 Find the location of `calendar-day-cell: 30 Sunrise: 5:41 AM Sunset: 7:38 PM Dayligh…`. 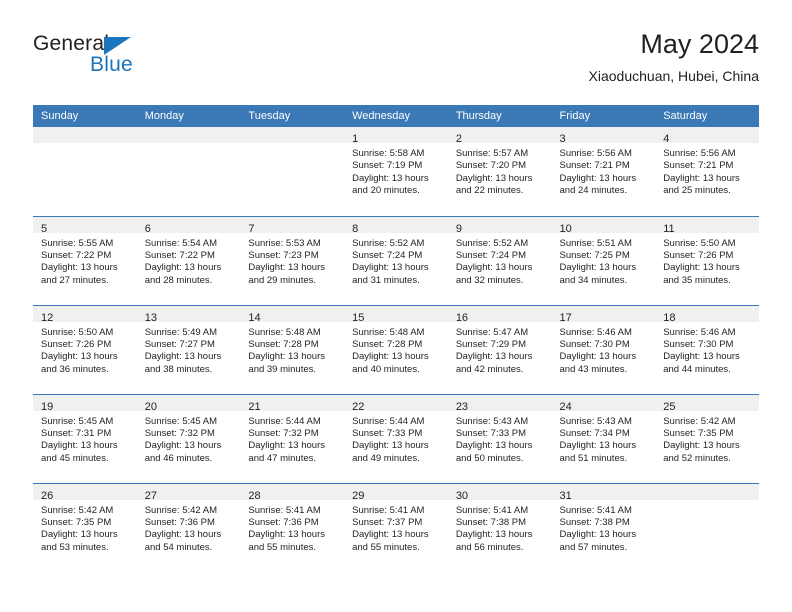

calendar-day-cell: 30 Sunrise: 5:41 AM Sunset: 7:38 PM Dayligh… is located at coordinates (499, 527).